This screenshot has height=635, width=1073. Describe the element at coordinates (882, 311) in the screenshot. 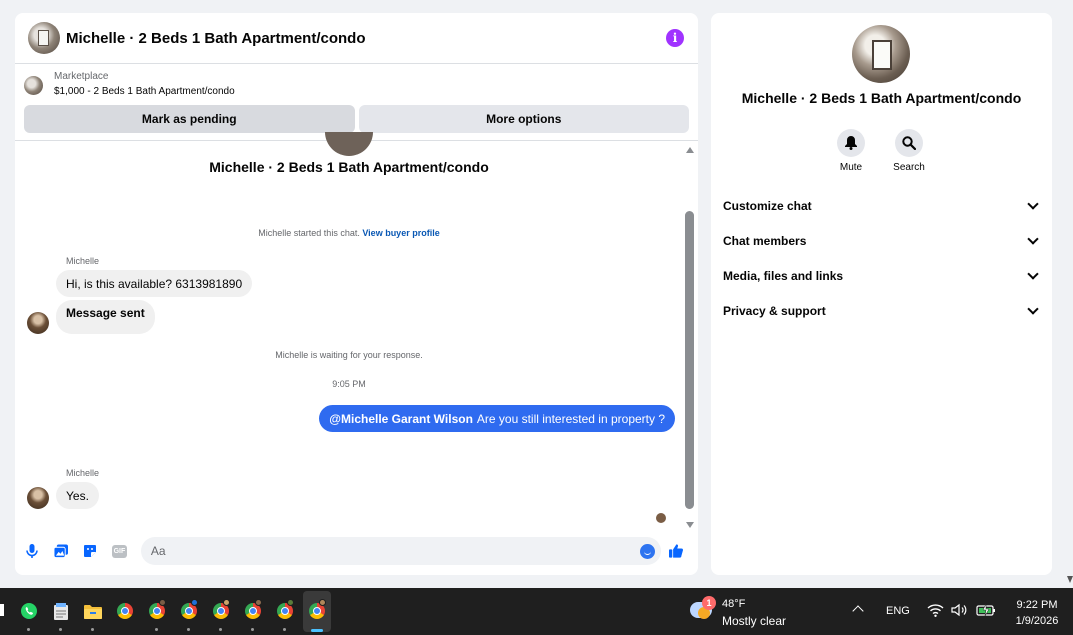

I see `privacy-support-section: Privacy & support` at that location.